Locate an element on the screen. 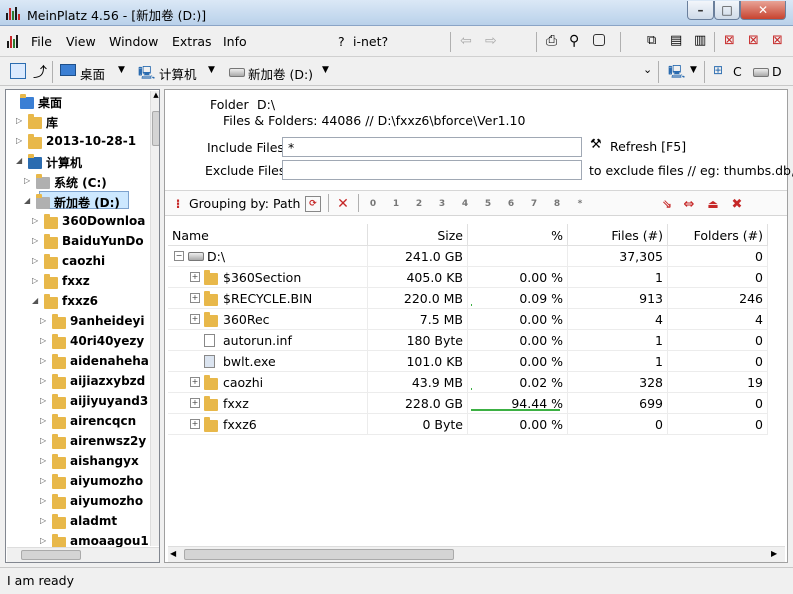  group-level-8-icon: 8 is located at coordinates (557, 204).